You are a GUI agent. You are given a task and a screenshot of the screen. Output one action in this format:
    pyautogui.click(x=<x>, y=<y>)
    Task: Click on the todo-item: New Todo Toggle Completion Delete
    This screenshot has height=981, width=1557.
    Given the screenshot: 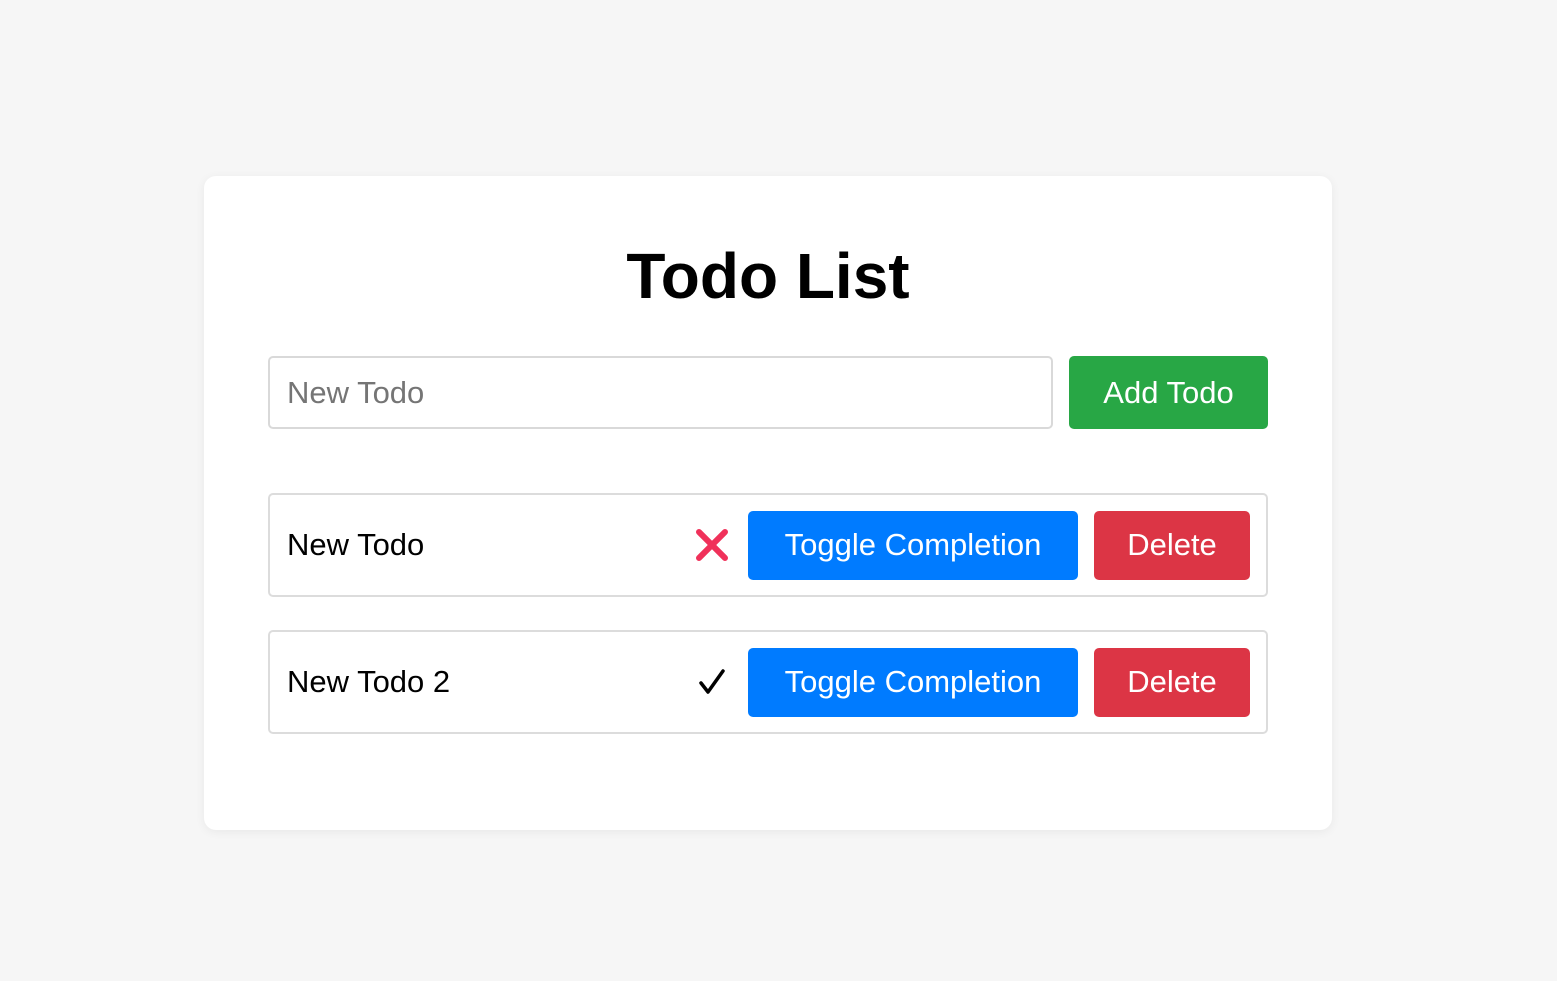 What is the action you would take?
    pyautogui.click(x=768, y=545)
    